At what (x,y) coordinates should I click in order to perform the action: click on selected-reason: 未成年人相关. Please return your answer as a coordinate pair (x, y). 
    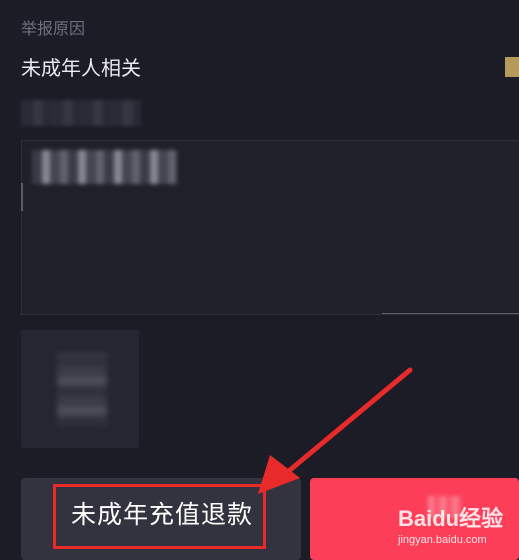
    Looking at the image, I should click on (81, 66).